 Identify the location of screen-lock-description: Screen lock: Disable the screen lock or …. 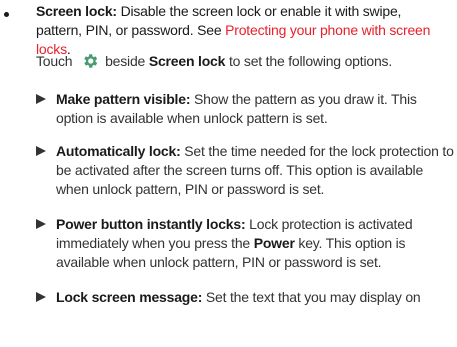
(241, 30).